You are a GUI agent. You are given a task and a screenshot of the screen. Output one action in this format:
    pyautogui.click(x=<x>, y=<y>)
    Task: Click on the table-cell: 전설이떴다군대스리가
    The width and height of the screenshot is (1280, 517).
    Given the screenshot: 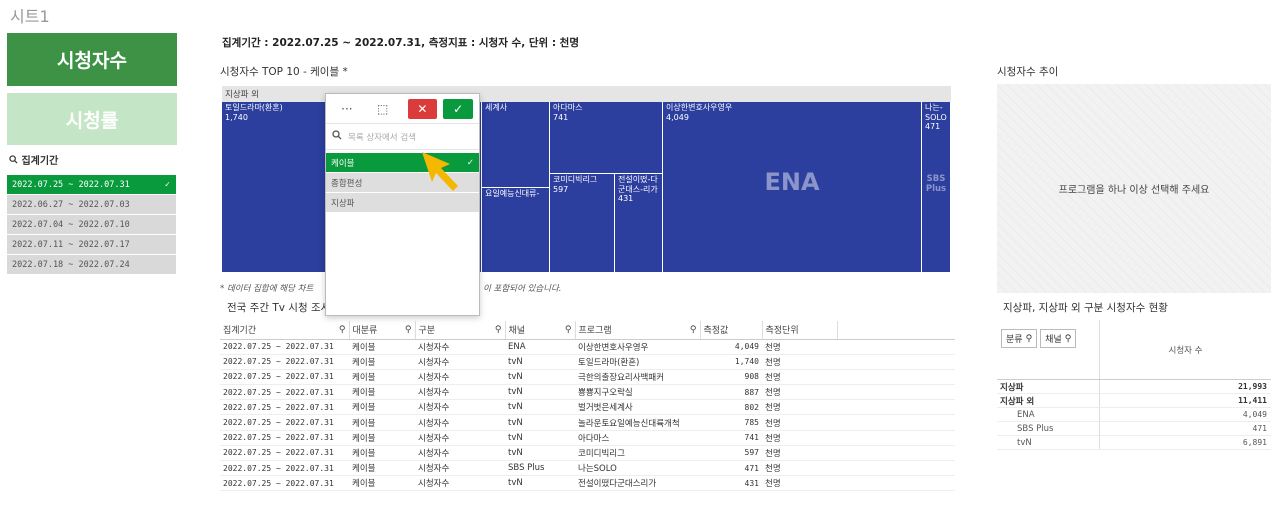 What is the action you would take?
    pyautogui.click(x=637, y=483)
    